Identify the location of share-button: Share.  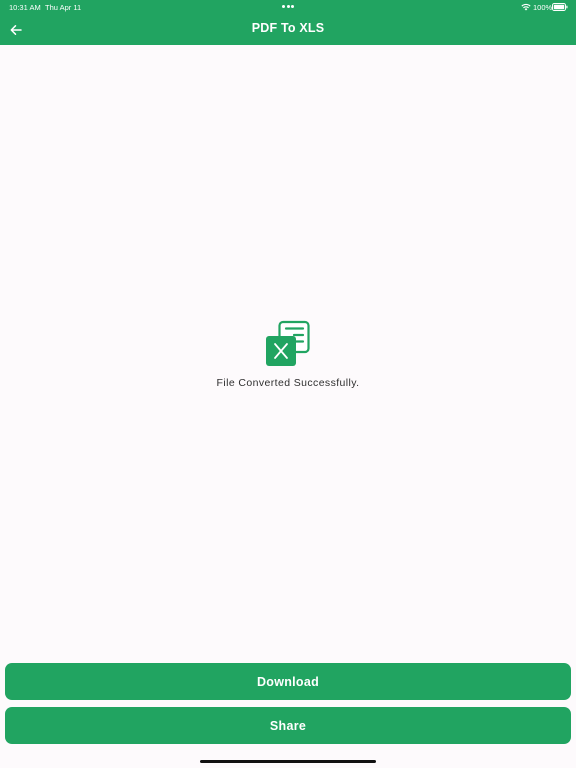
(288, 725).